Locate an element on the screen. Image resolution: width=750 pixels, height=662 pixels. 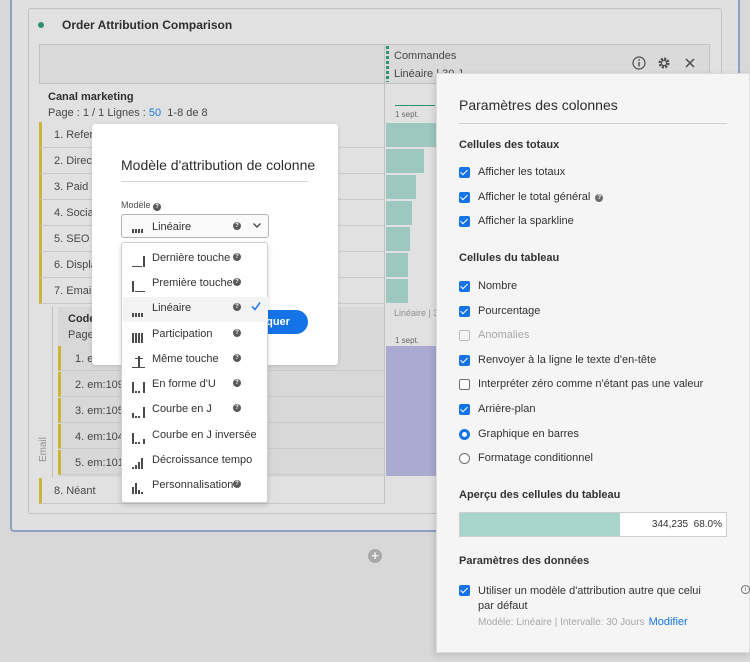
menu-item-label: Première touche is located at coordinates (192, 283).